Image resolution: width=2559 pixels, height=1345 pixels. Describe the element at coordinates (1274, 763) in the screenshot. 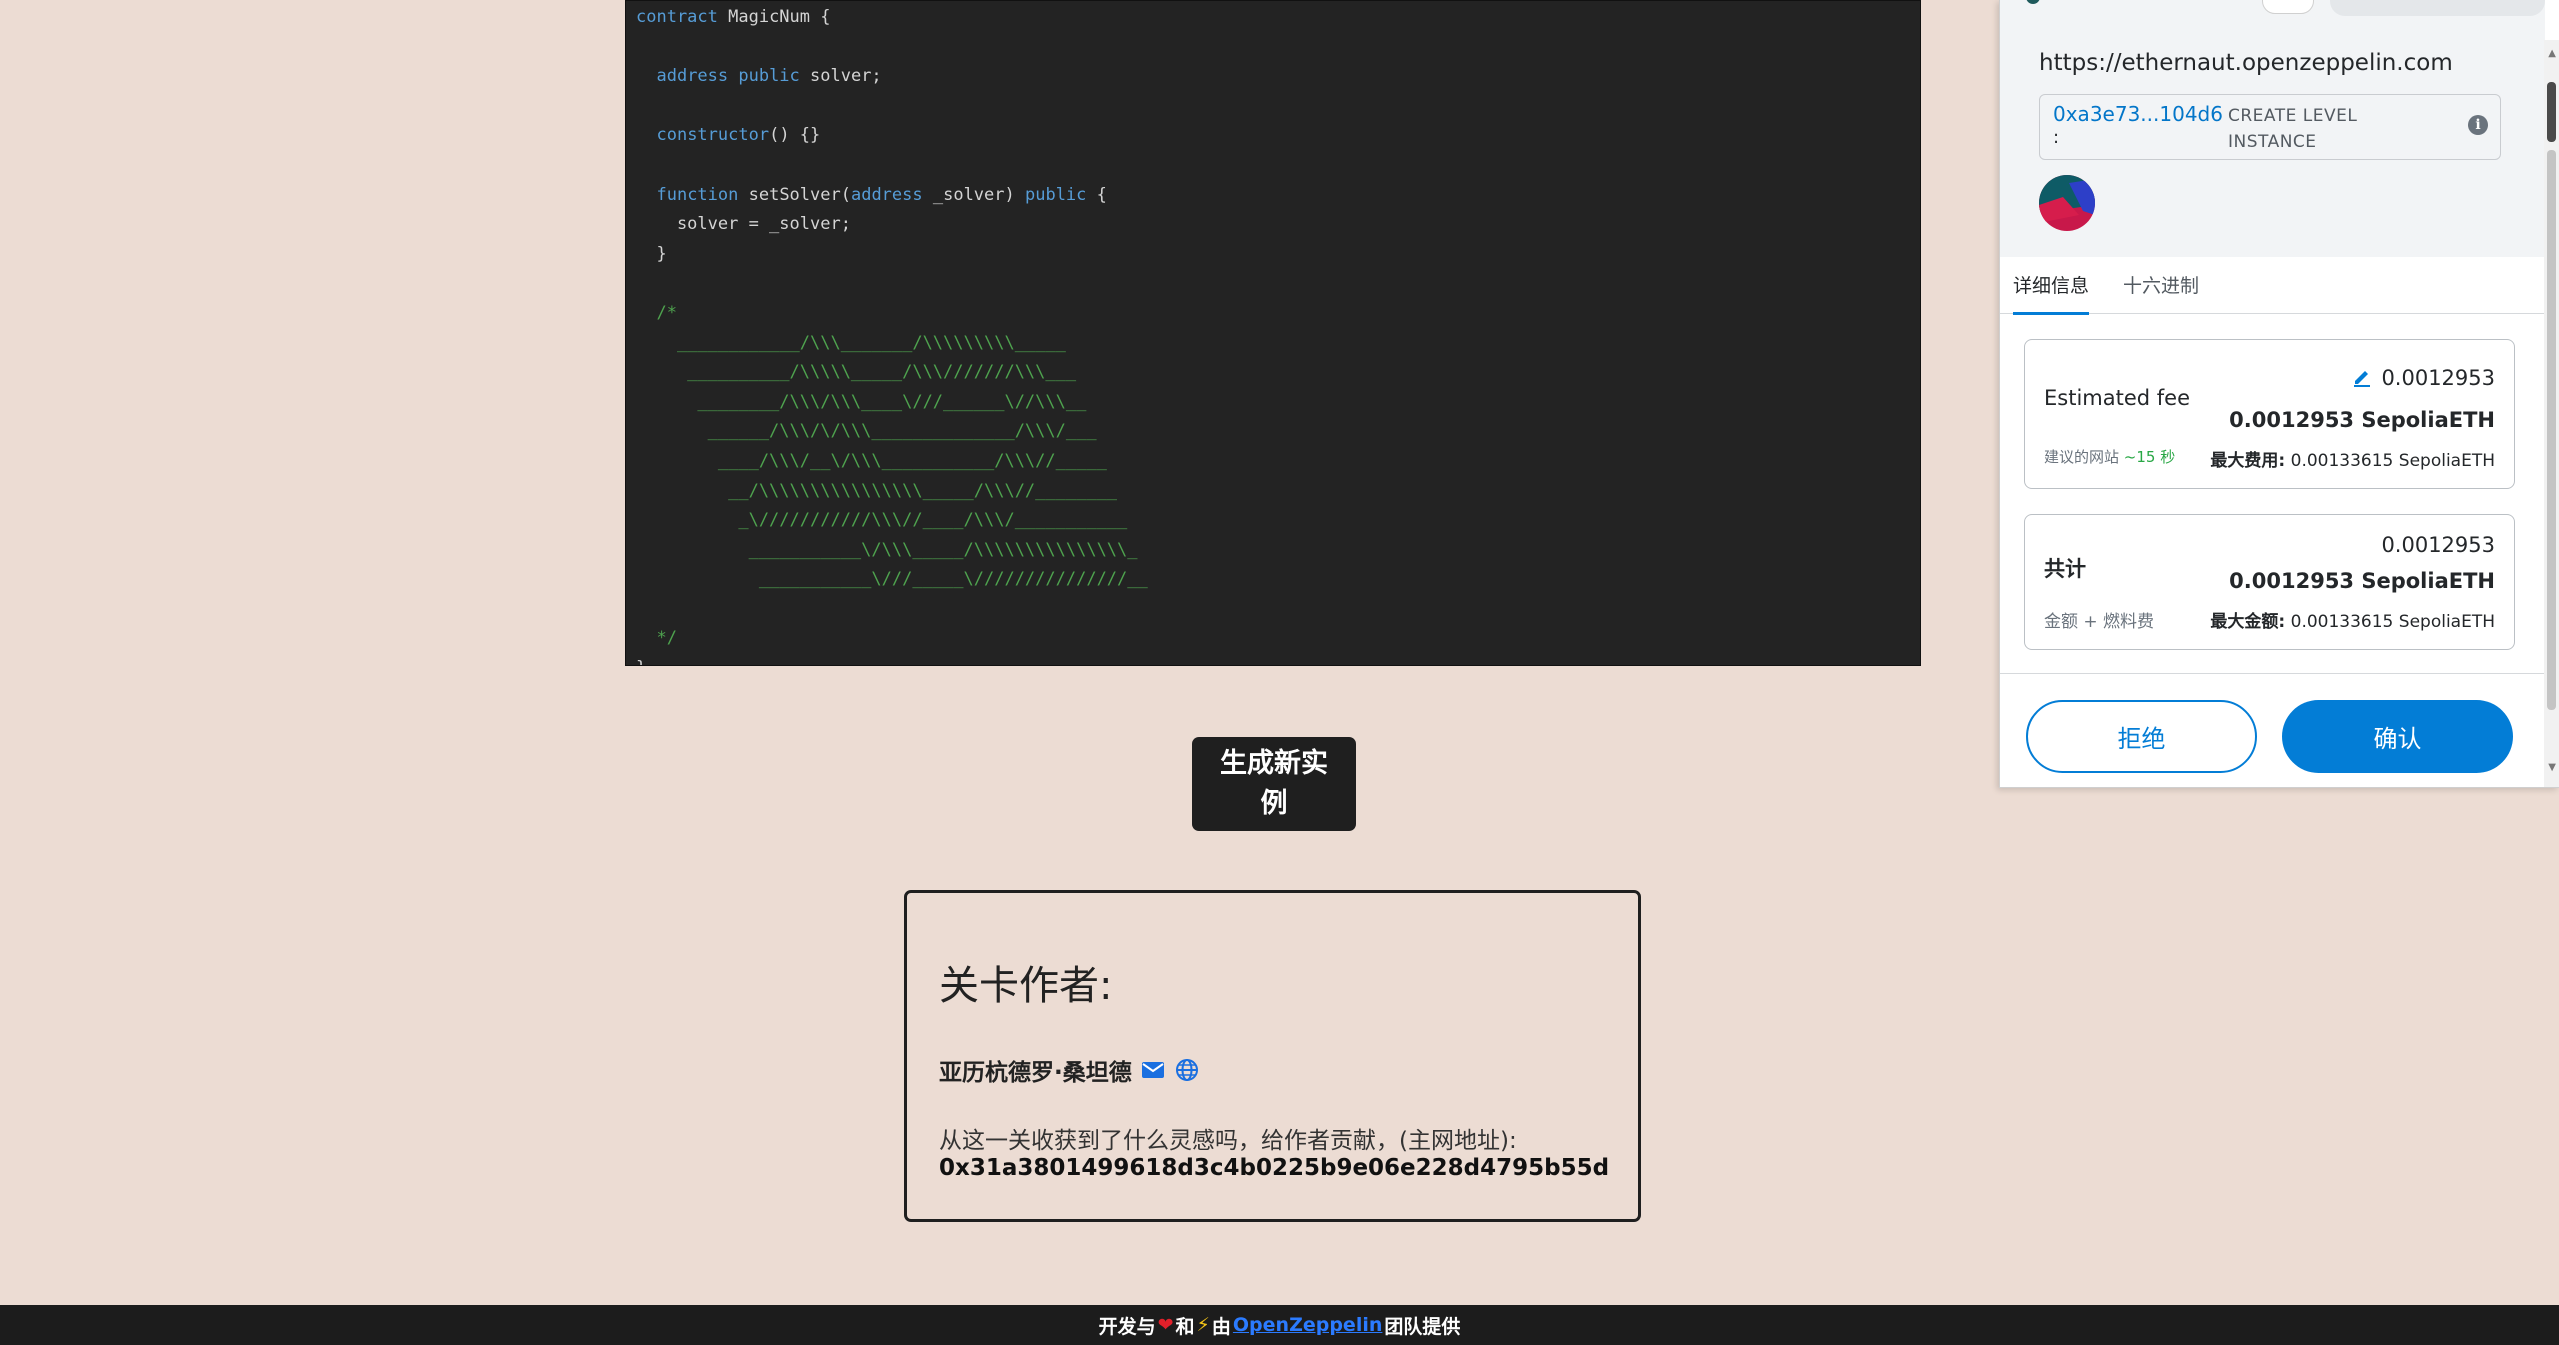

I see `generate-label-line1: 生成新实` at that location.